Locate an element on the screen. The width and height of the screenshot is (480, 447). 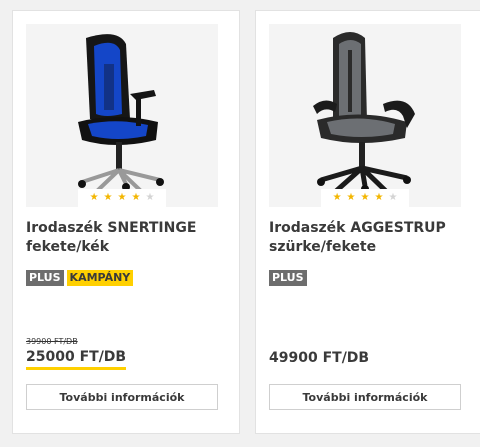
badge-group: PLUS is located at coordinates (288, 278).